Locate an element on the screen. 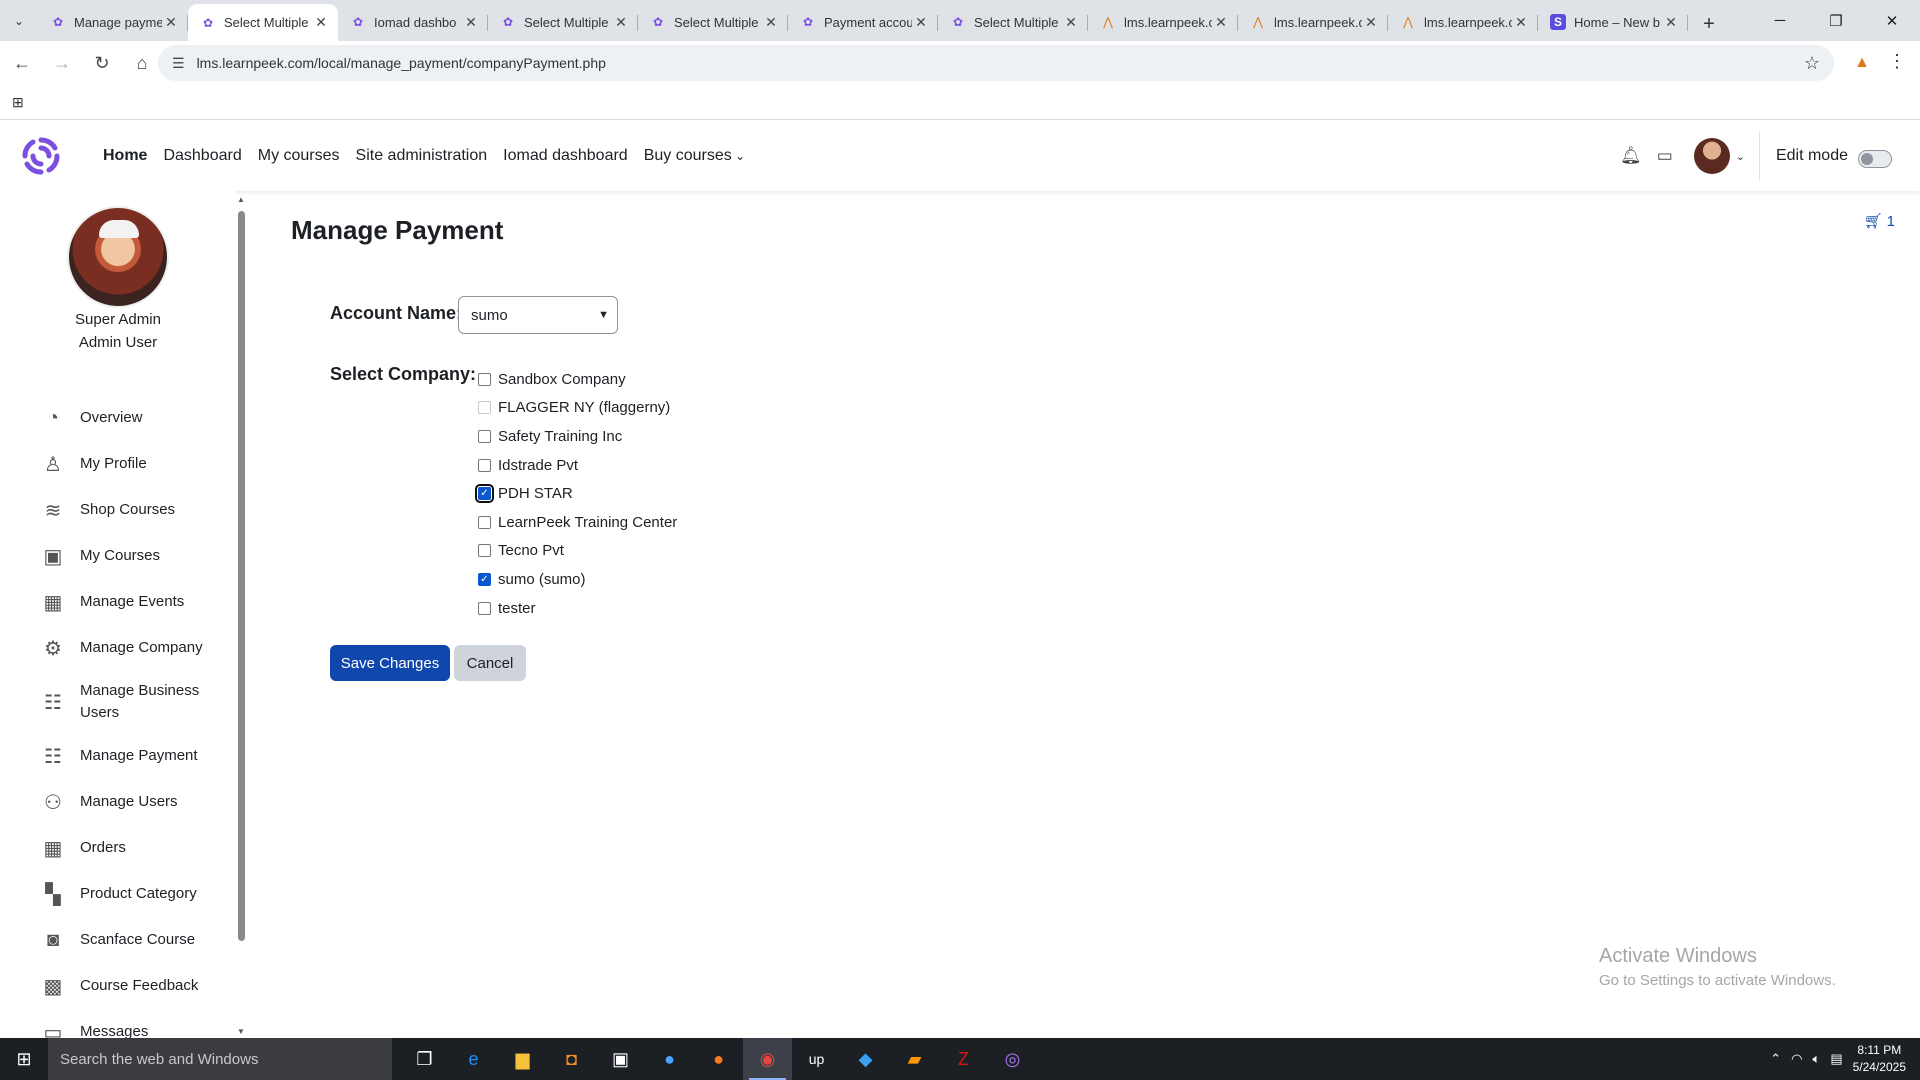 The height and width of the screenshot is (1080, 1920). site-logo-icon is located at coordinates (41, 156).